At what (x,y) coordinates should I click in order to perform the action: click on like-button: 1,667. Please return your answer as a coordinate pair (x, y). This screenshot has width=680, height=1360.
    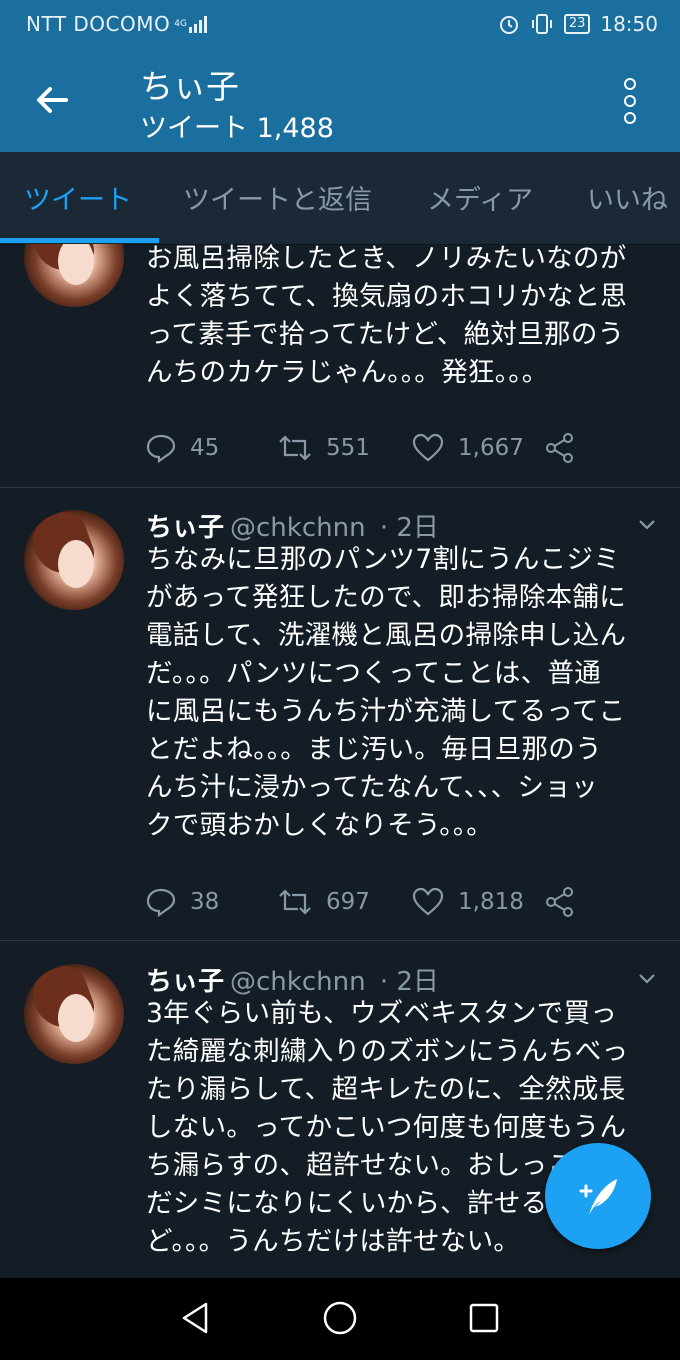
    Looking at the image, I should click on (468, 448).